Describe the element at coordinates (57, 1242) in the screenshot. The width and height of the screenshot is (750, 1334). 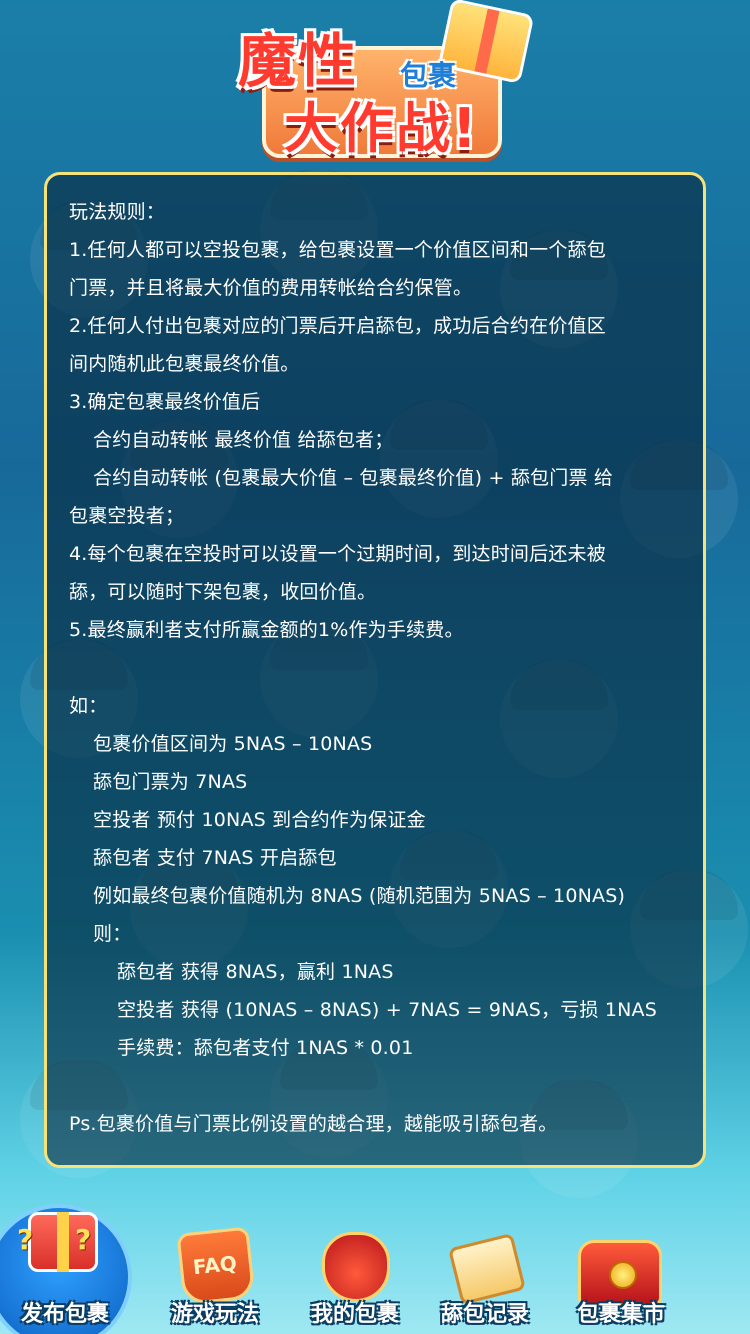
I see `gift-question-icon: ? ?` at that location.